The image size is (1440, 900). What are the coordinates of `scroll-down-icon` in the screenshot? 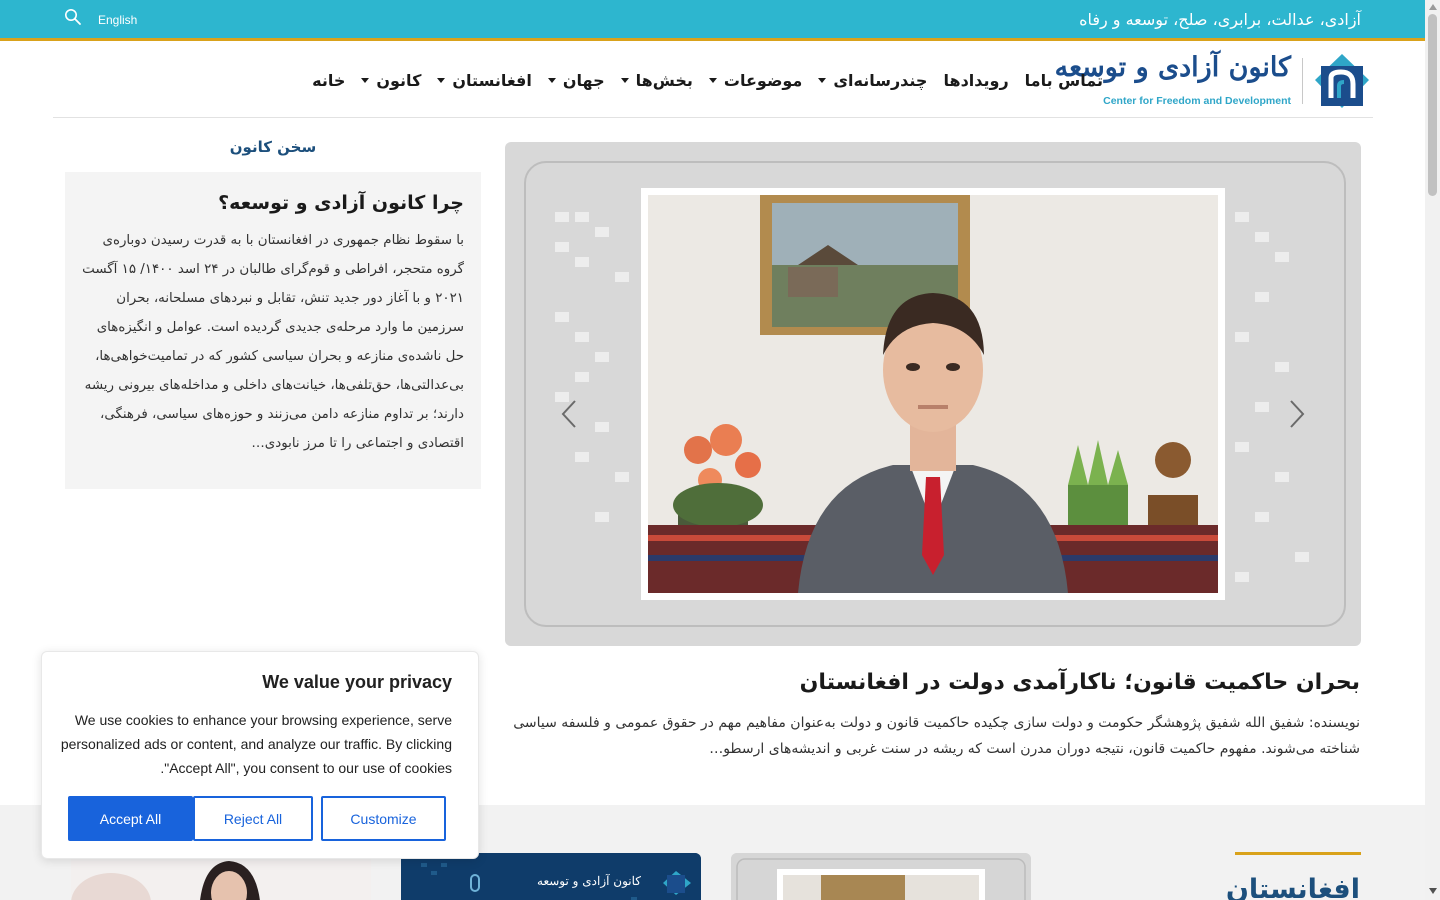 It's located at (1433, 891).